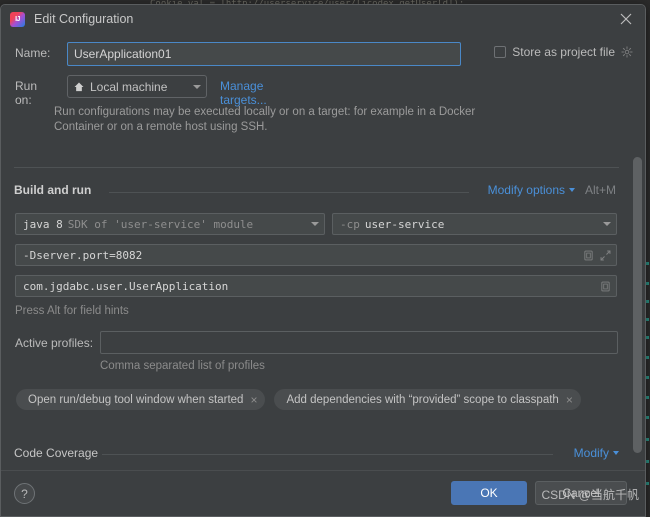 This screenshot has width=650, height=517. What do you see at coordinates (26, 93) in the screenshot?
I see `run-on-label: Run on:` at bounding box center [26, 93].